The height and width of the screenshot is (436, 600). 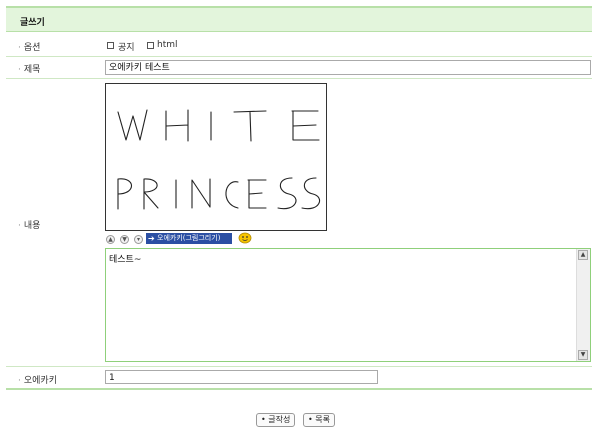 I want to click on oekaki-button: ➔ 오에카키(그림그리기), so click(x=189, y=238).